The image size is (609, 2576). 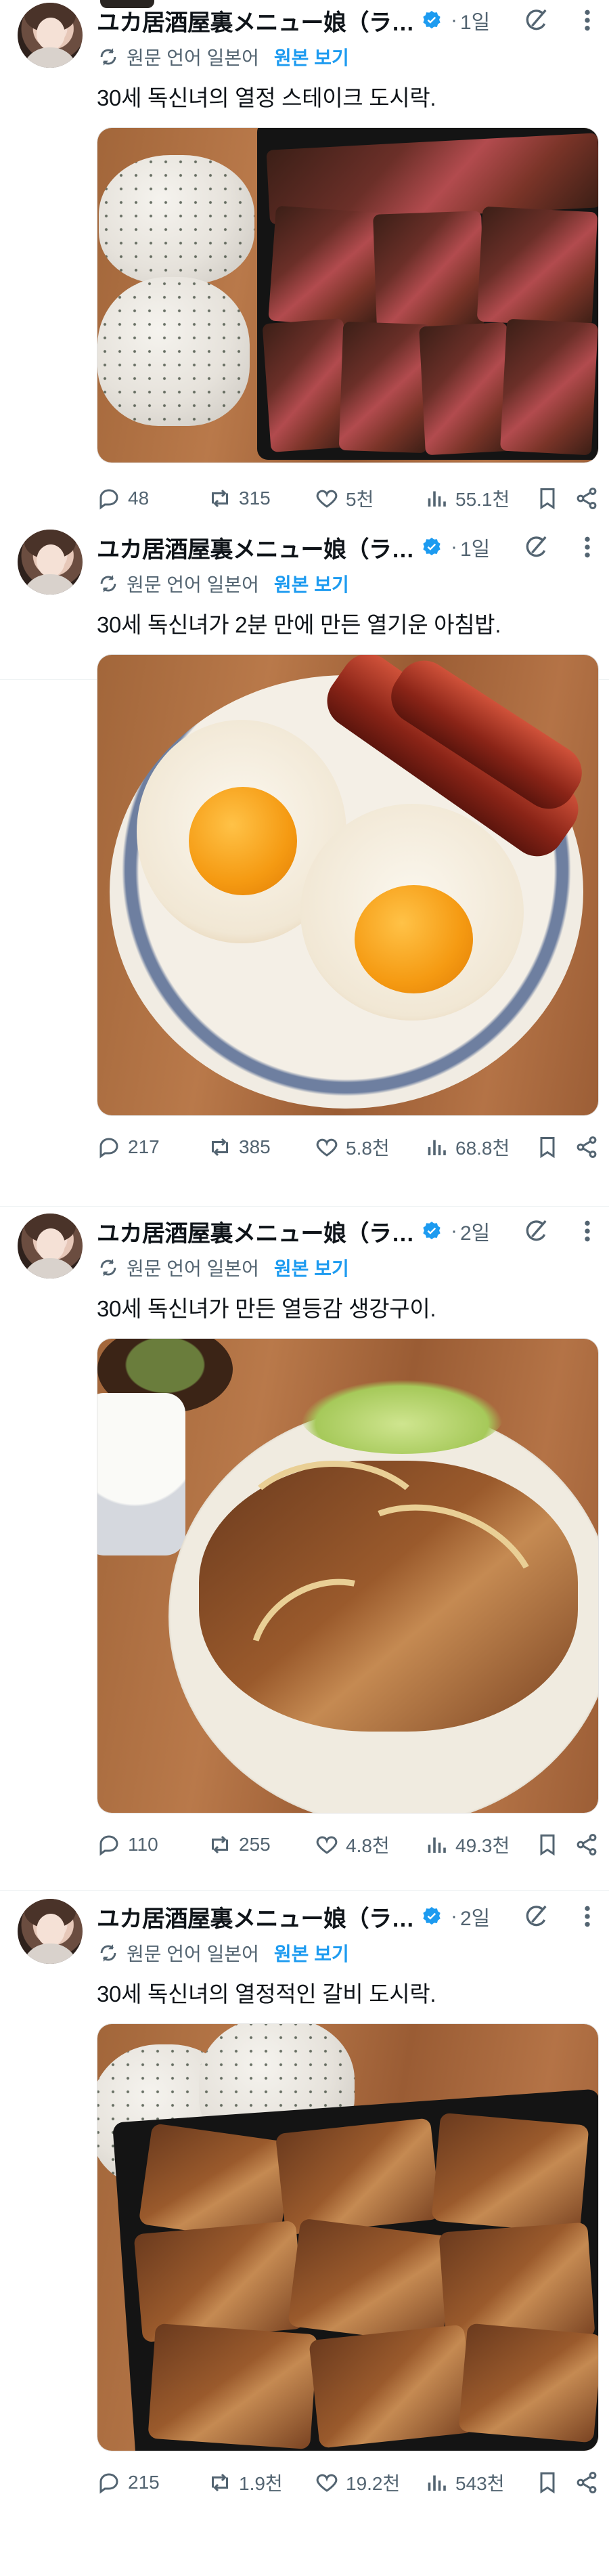 I want to click on view-count: 543천, so click(x=480, y=2483).